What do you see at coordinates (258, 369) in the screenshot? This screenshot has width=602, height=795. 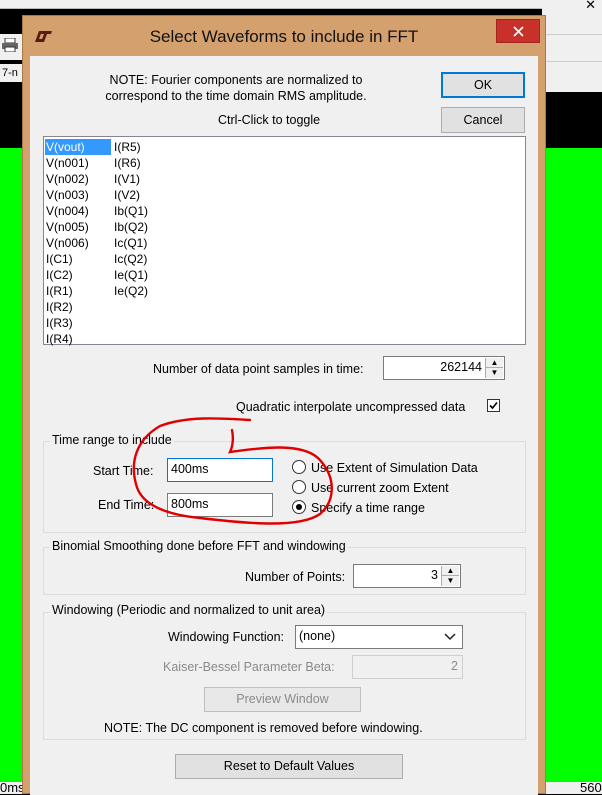 I see `samples-label: Number of data point samples in time:` at bounding box center [258, 369].